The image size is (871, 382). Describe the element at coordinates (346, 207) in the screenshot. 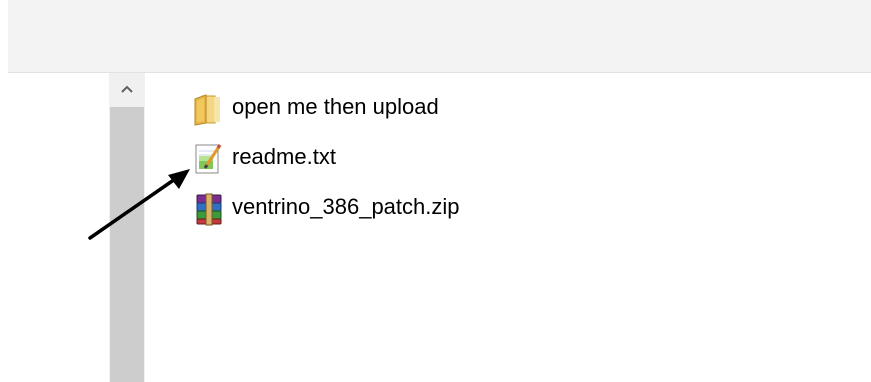

I see `file-name: ventrino_386_patch.zip` at that location.